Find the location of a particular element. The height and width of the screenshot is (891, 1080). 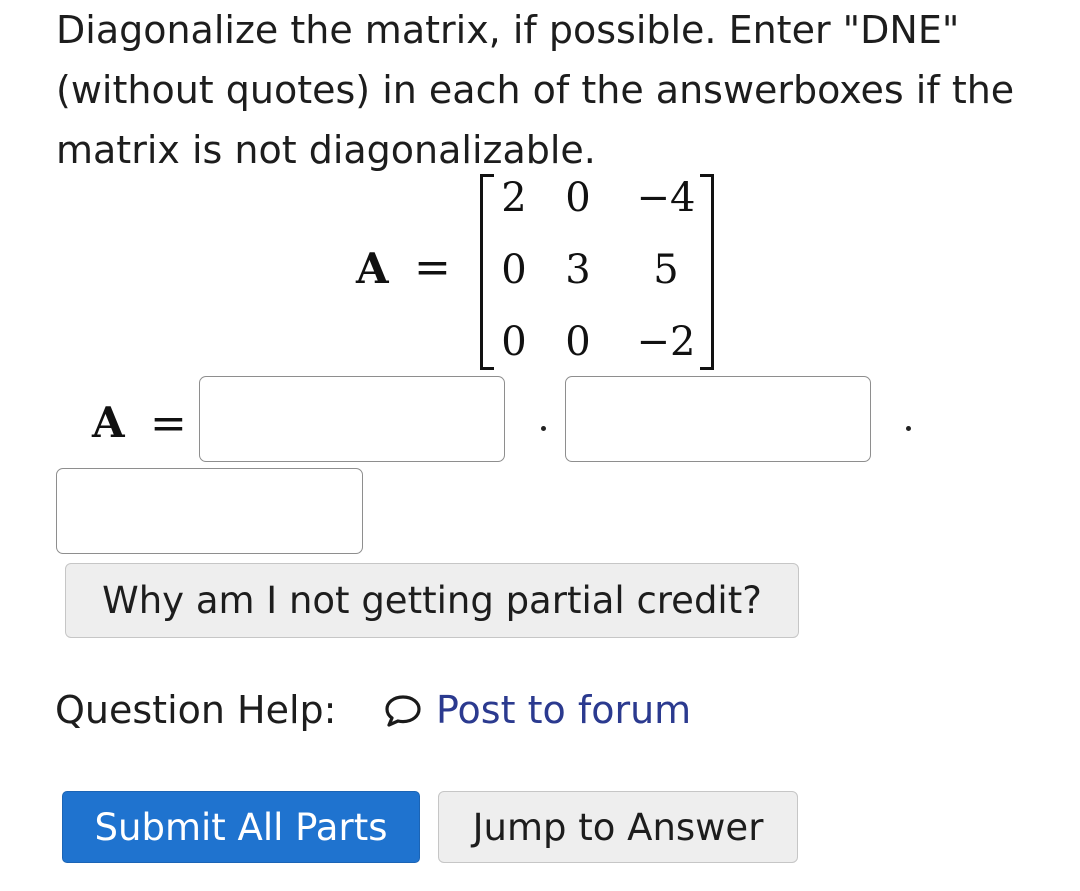

given-matrix-equation: A = 2 0 −4 0 3 5 0 0 −2 is located at coordinates (546, 271).